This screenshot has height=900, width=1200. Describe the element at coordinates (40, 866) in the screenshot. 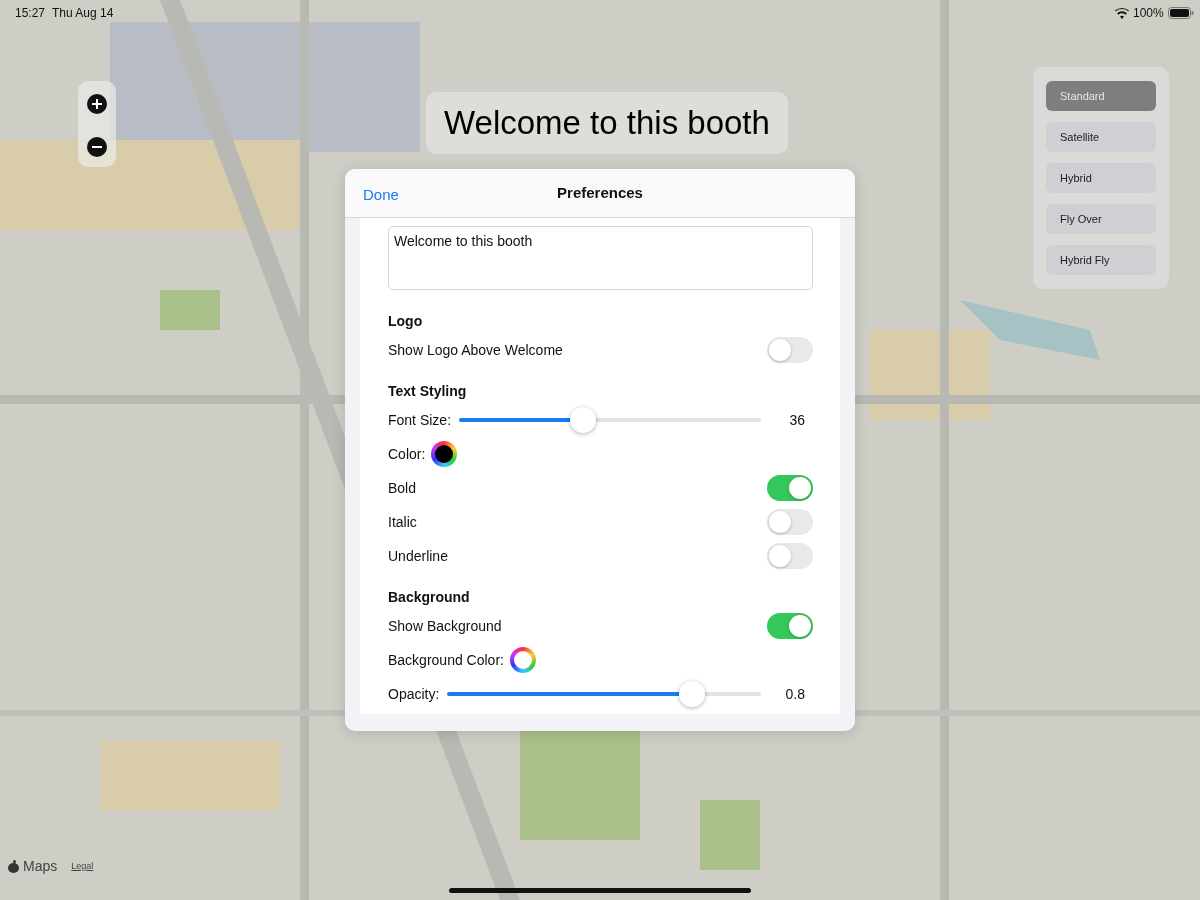

I see `maps-brand-text: Maps` at that location.